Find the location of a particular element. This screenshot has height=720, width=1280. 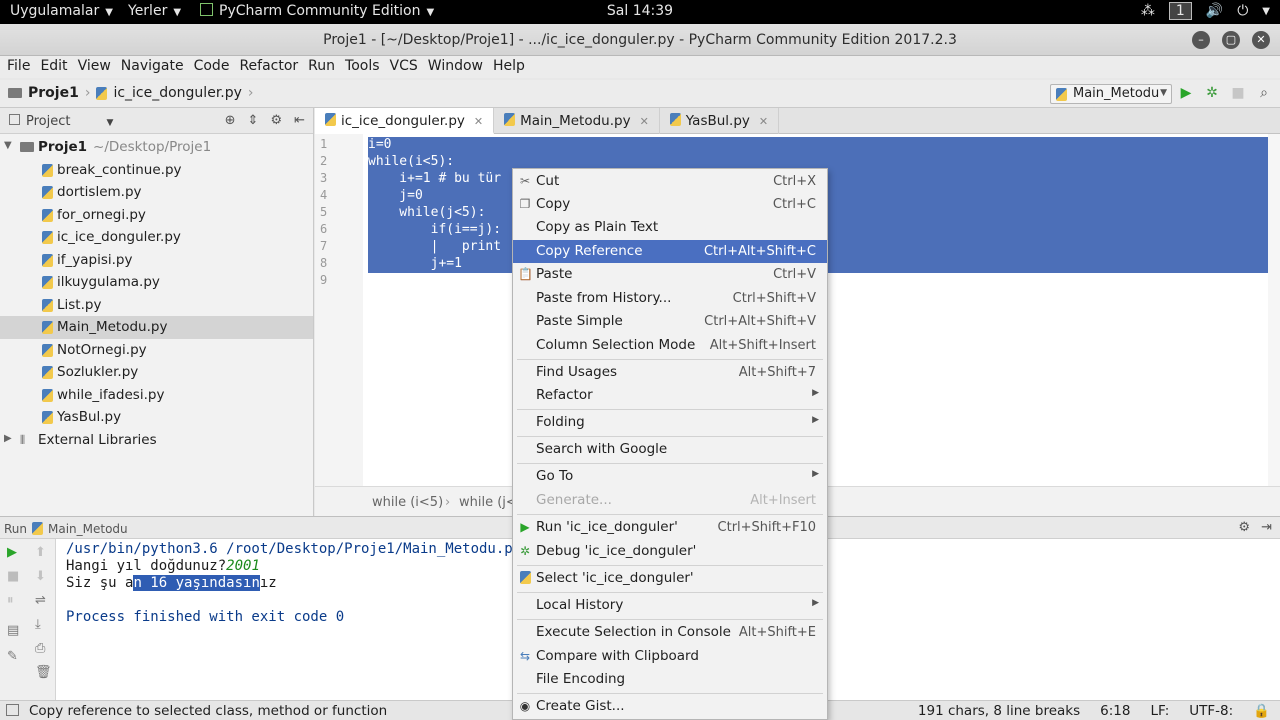

search-icon: ⌕ is located at coordinates (1264, 93).